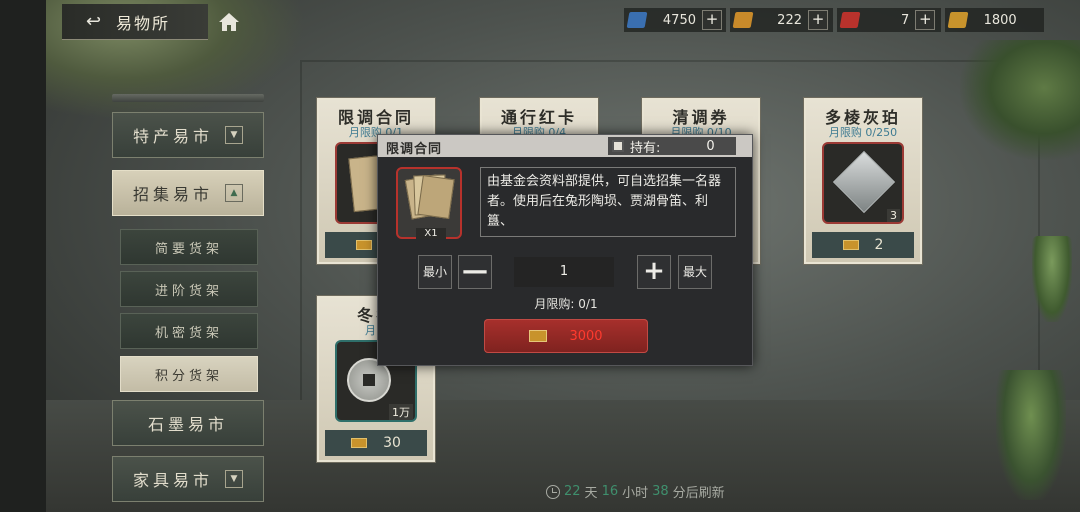 The image size is (1080, 512). What do you see at coordinates (660, 491) in the screenshot?
I see `refresh-minutes: 38` at bounding box center [660, 491].